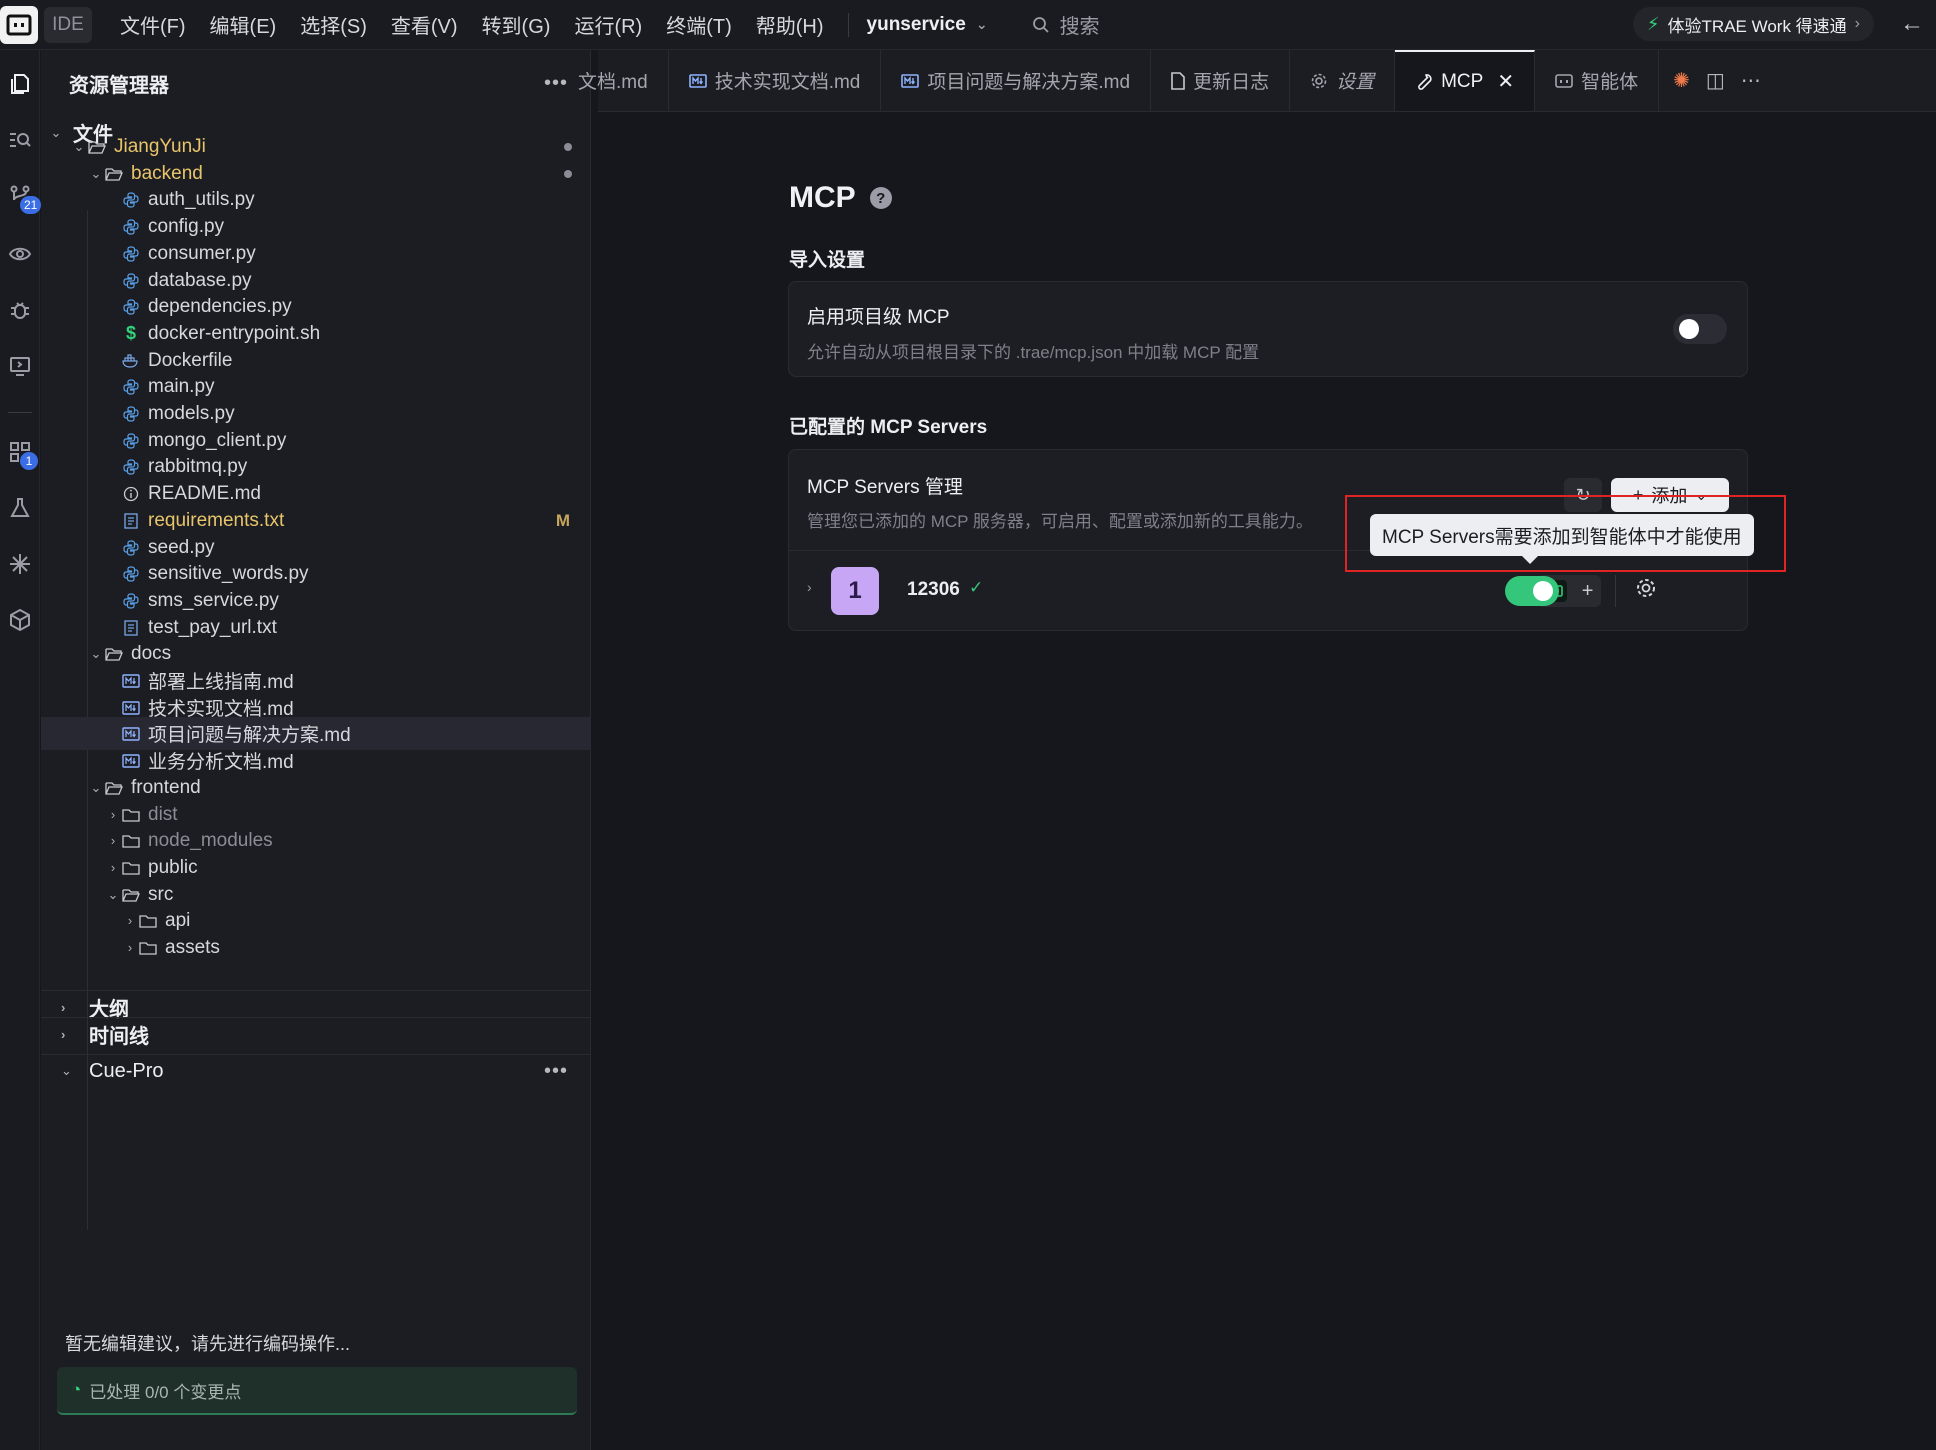  I want to click on tab-label: 智能体, so click(1610, 82).